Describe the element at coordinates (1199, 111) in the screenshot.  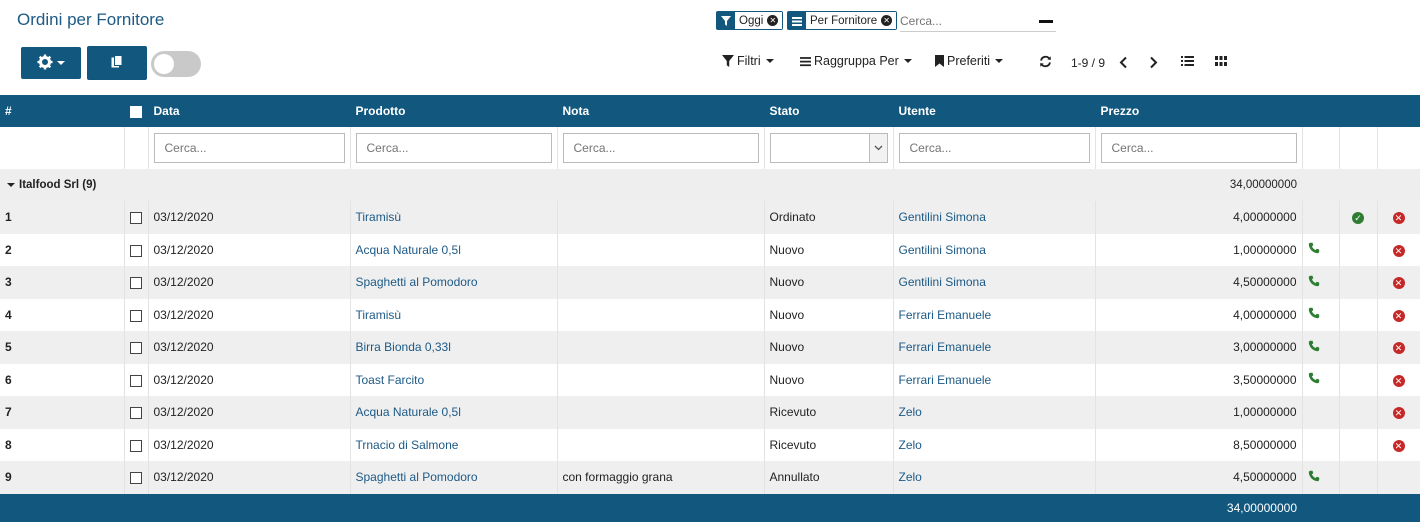
I see `col-header-price: Prezzo` at that location.